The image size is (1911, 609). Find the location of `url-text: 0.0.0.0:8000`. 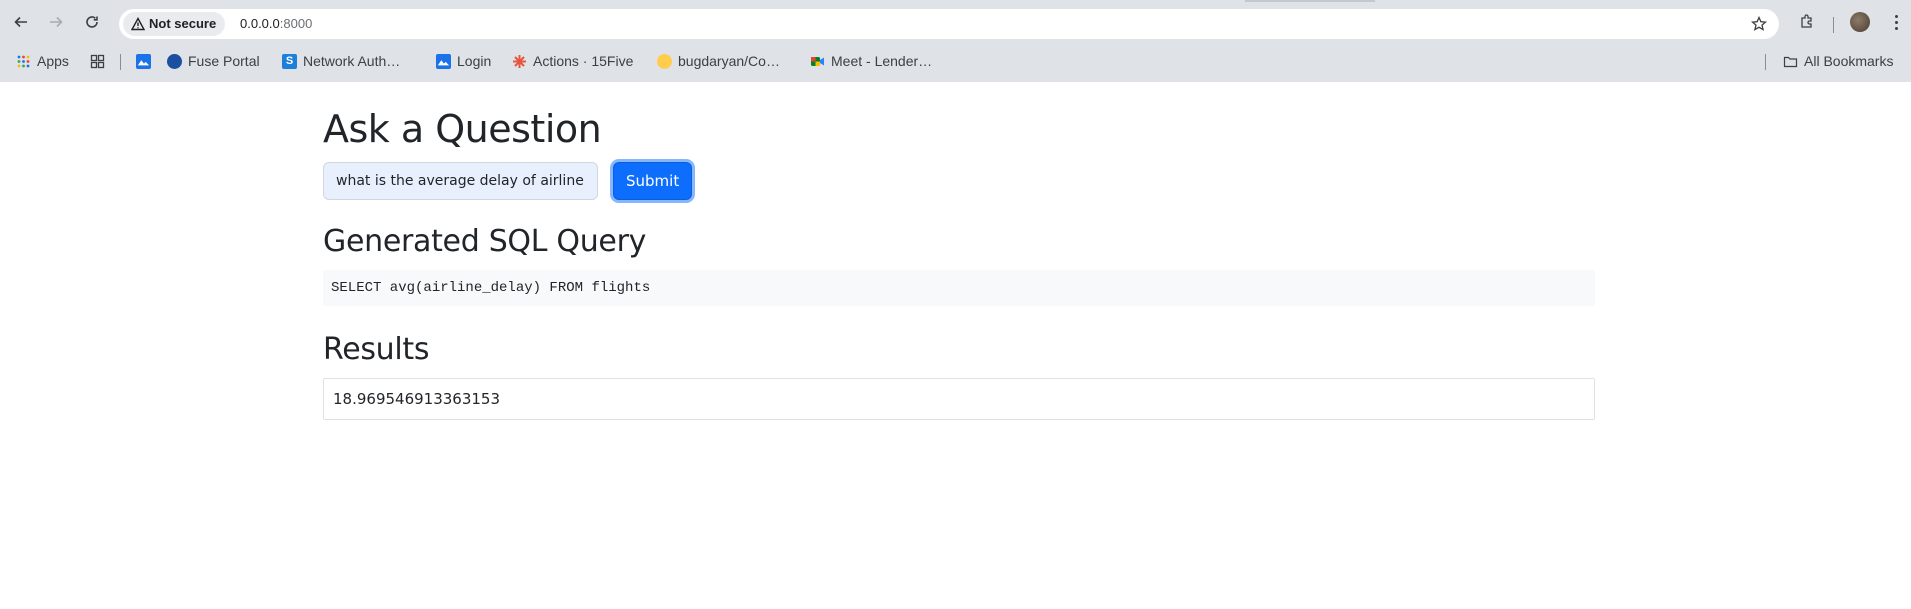

url-text: 0.0.0.0:8000 is located at coordinates (276, 24).